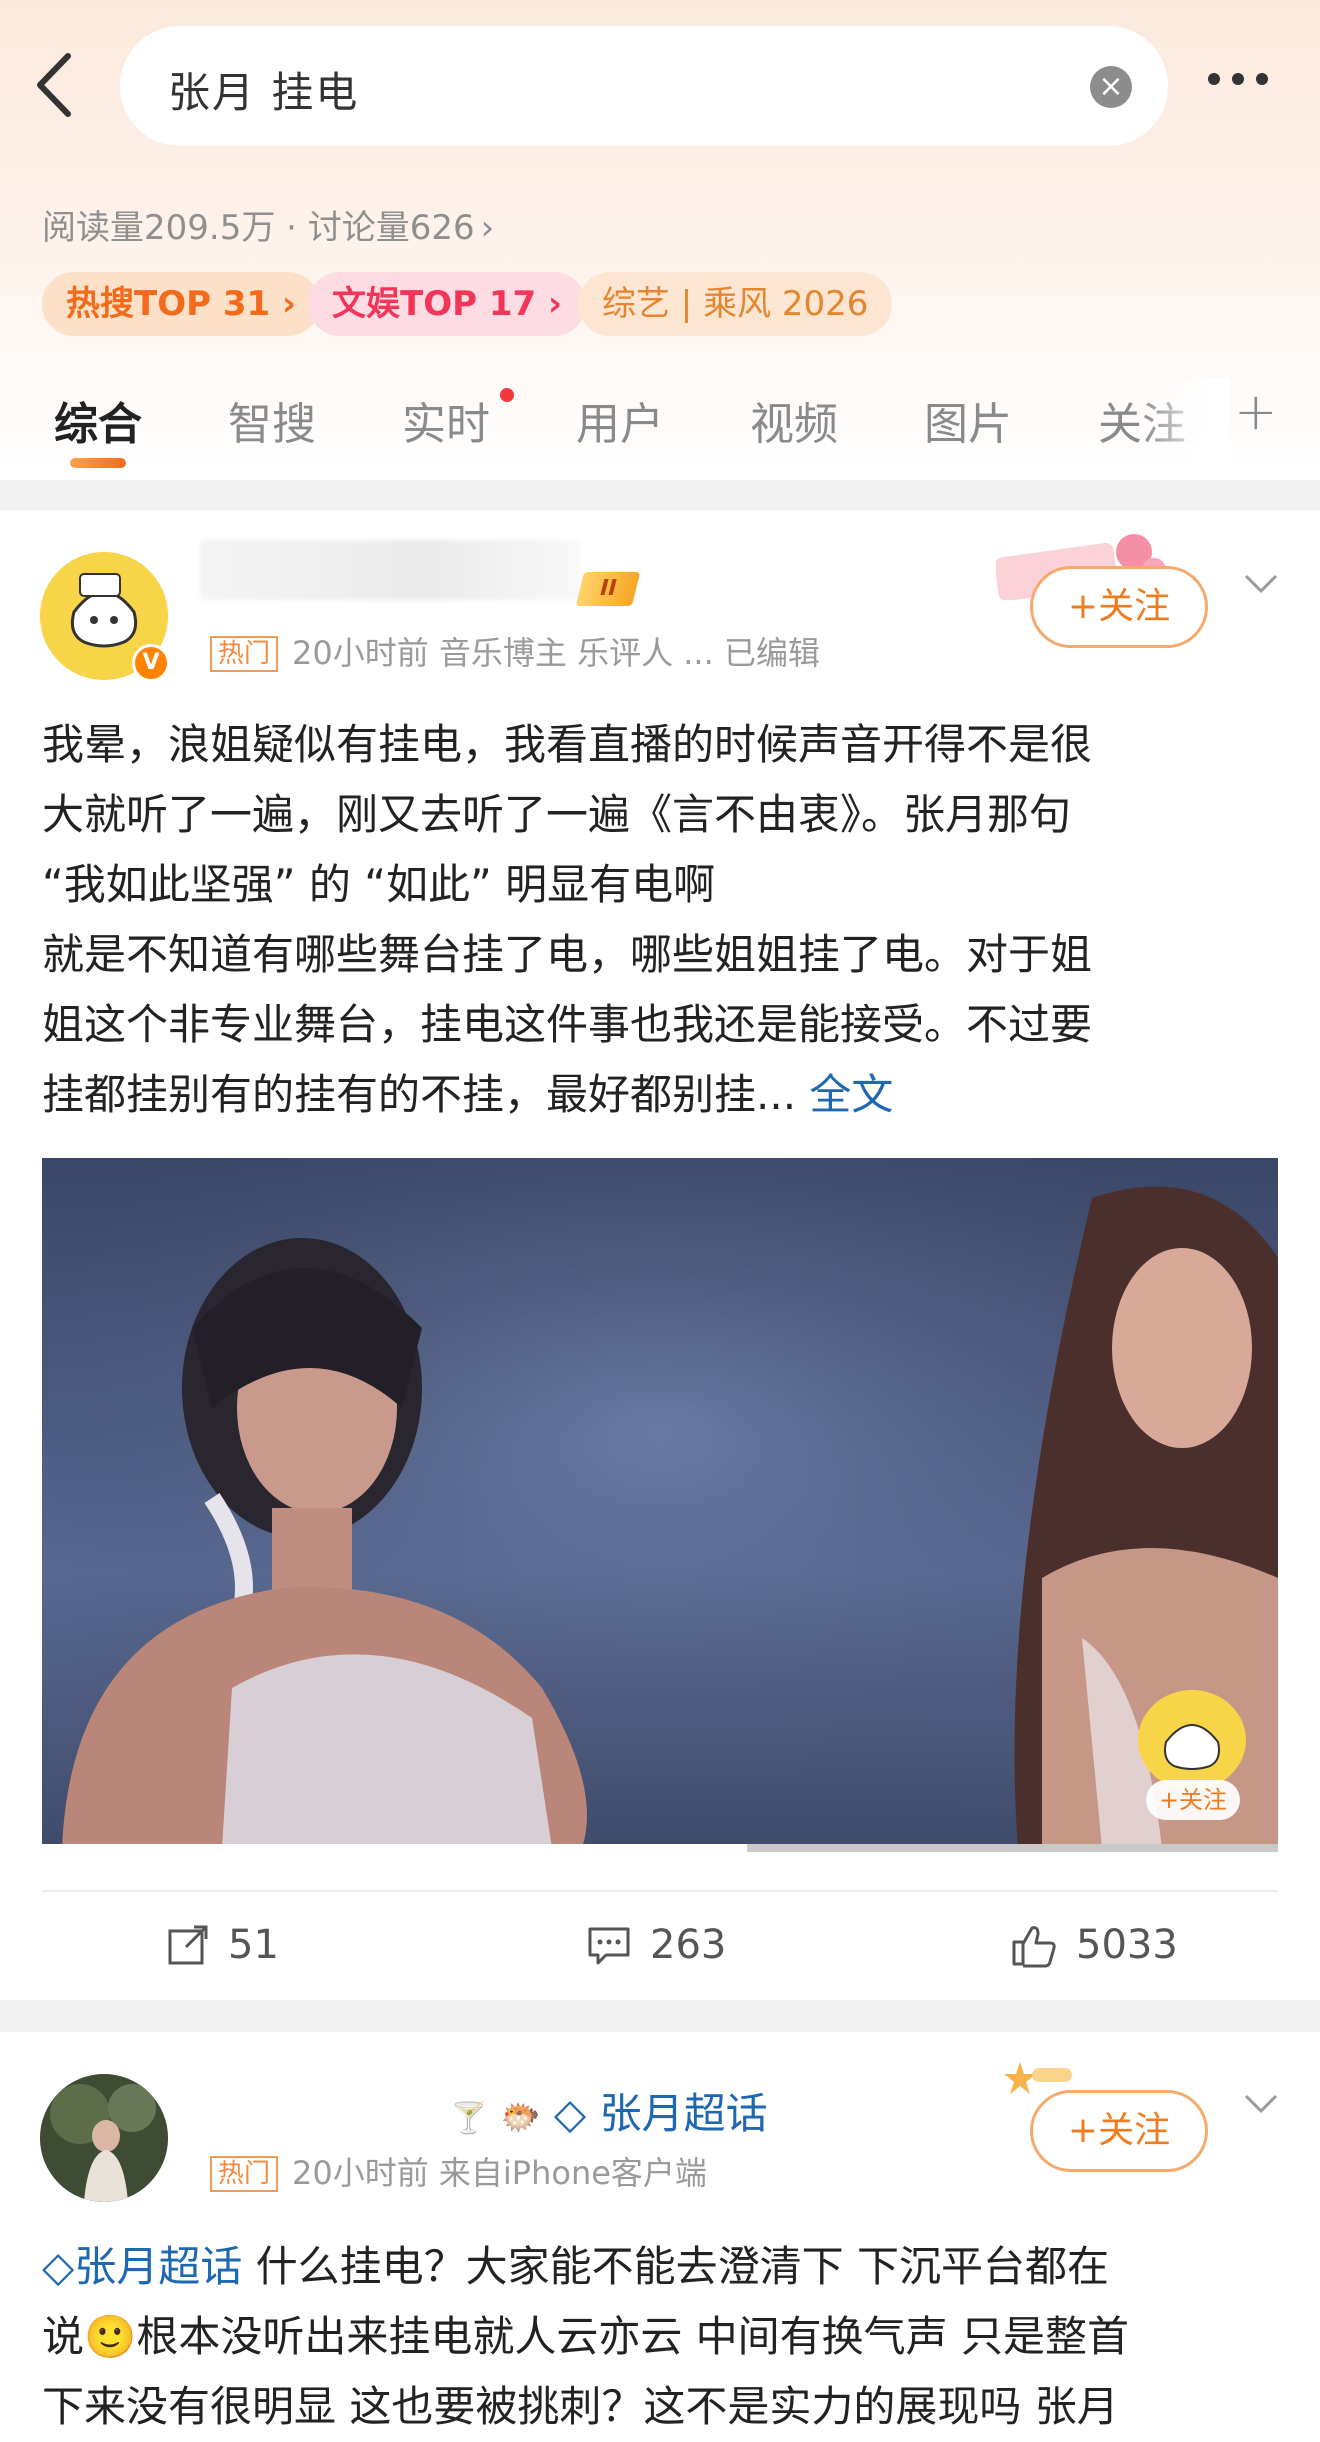  Describe the element at coordinates (794, 420) in the screenshot. I see `tab-videos: 视频` at that location.